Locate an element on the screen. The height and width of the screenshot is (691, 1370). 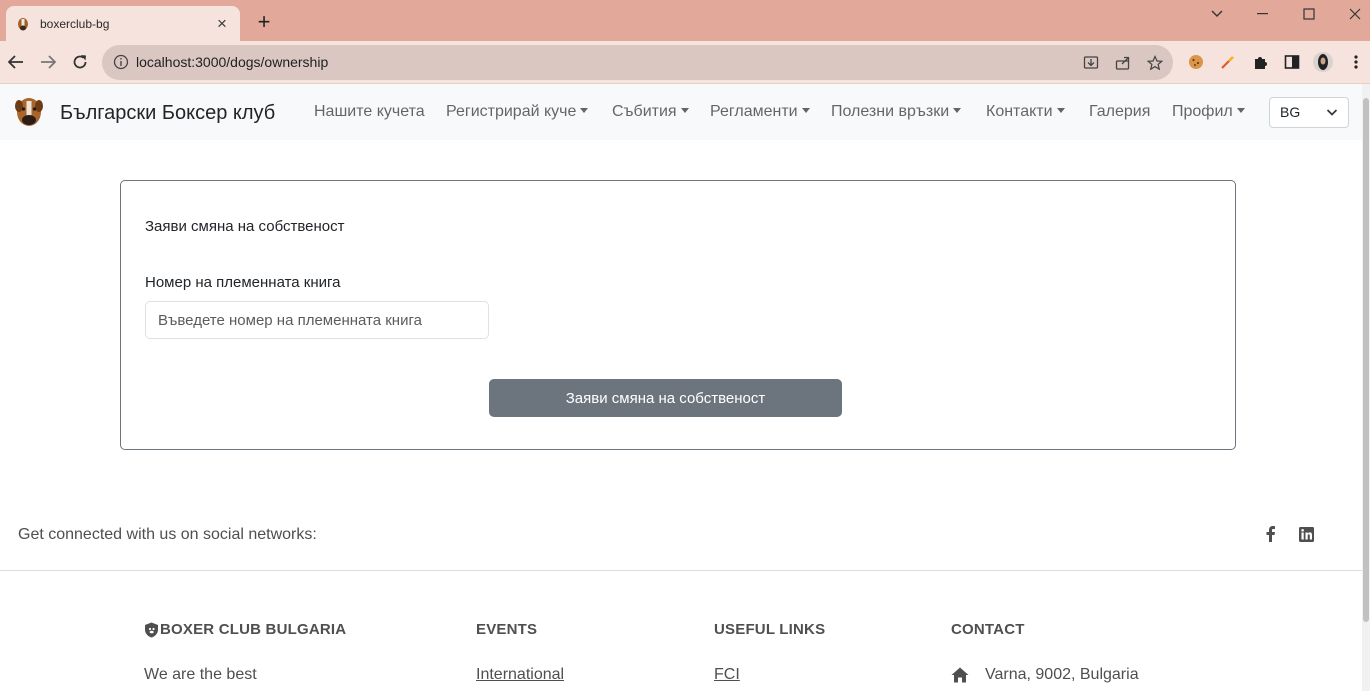
minimize-icon is located at coordinates (1263, 14).